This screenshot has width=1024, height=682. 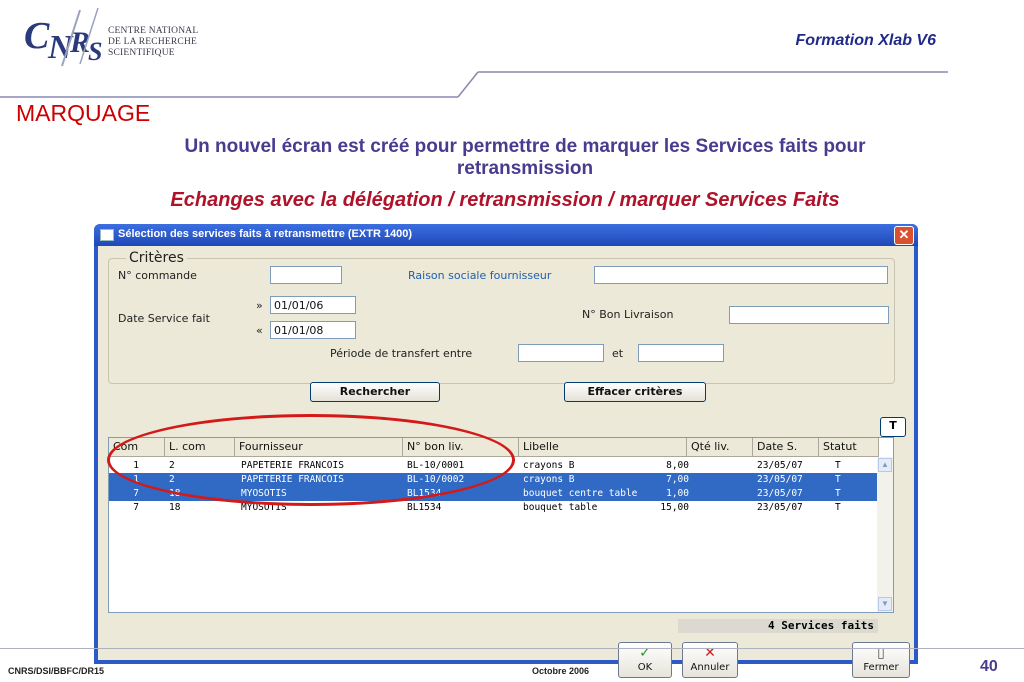 What do you see at coordinates (681, 353) in the screenshot?
I see `periode-to-input` at bounding box center [681, 353].